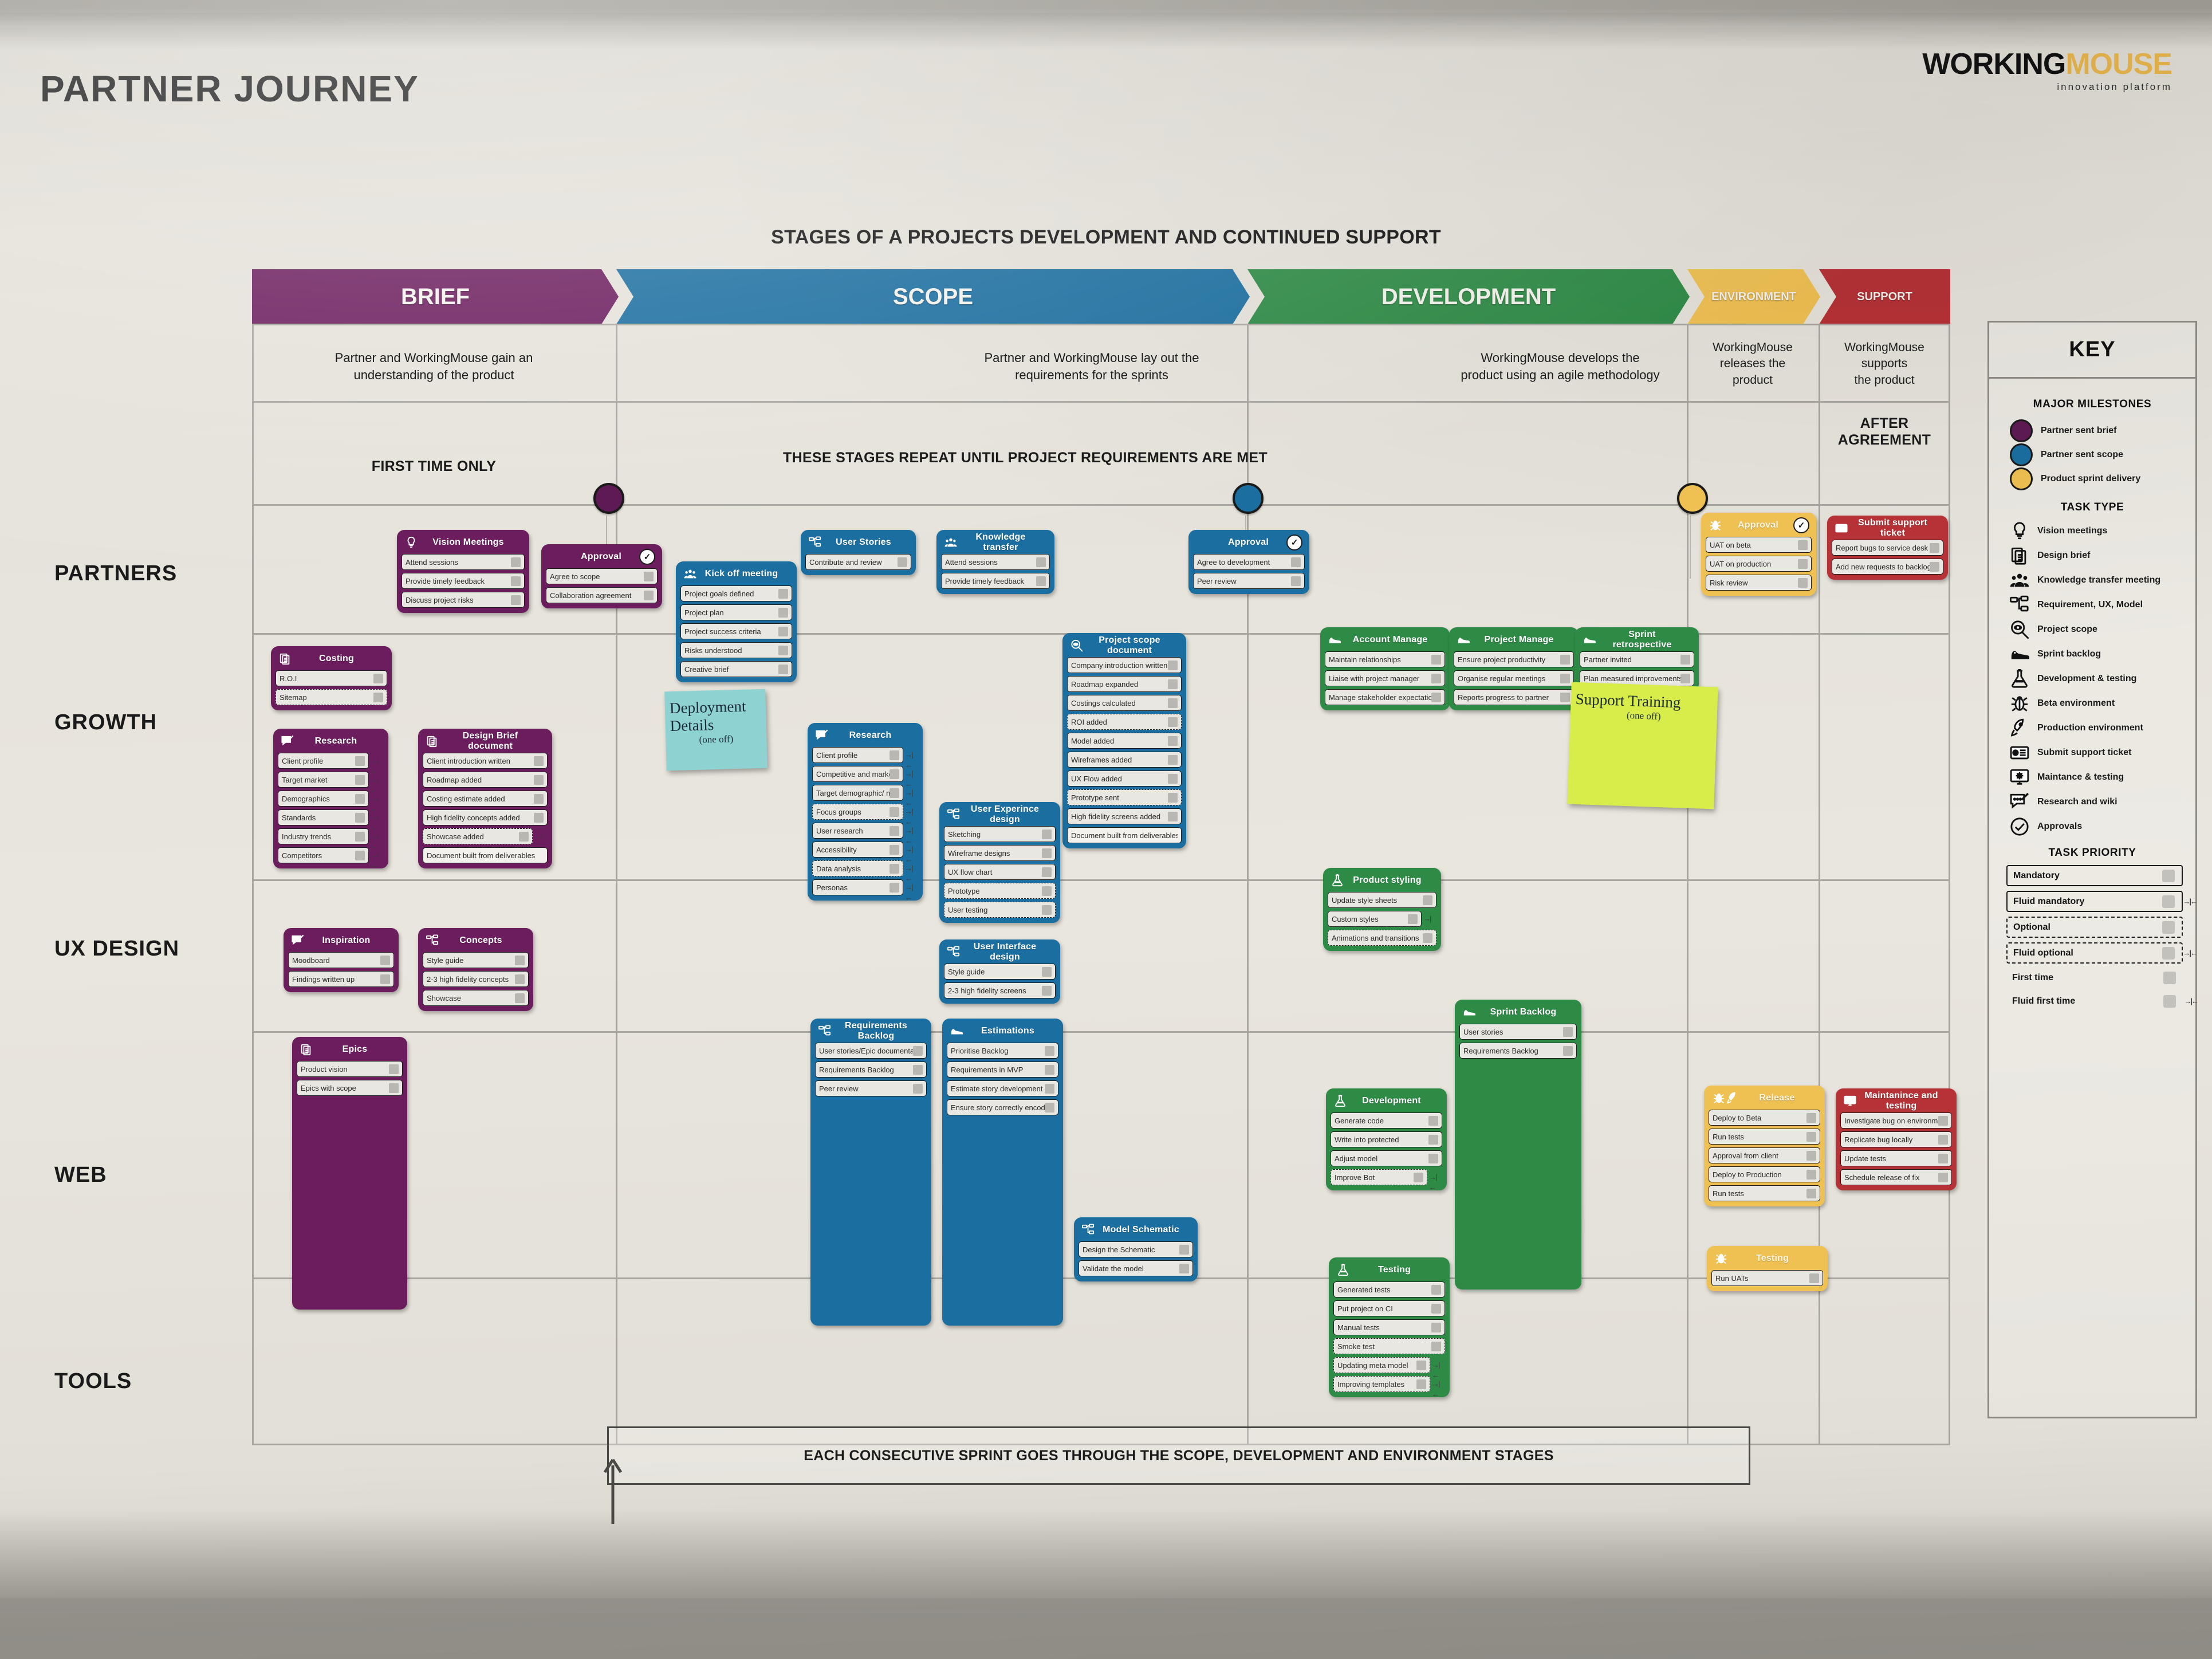  I want to click on task-row: Showcase added →|←, so click(483, 839).